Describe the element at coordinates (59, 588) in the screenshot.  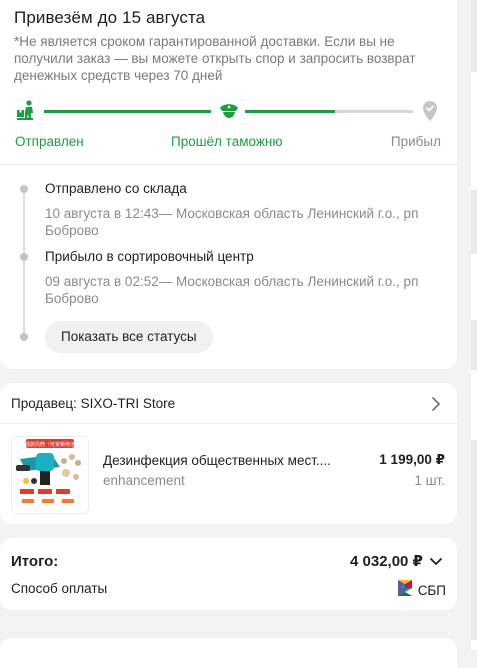
I see `payment-method-label: Способ оплаты` at that location.